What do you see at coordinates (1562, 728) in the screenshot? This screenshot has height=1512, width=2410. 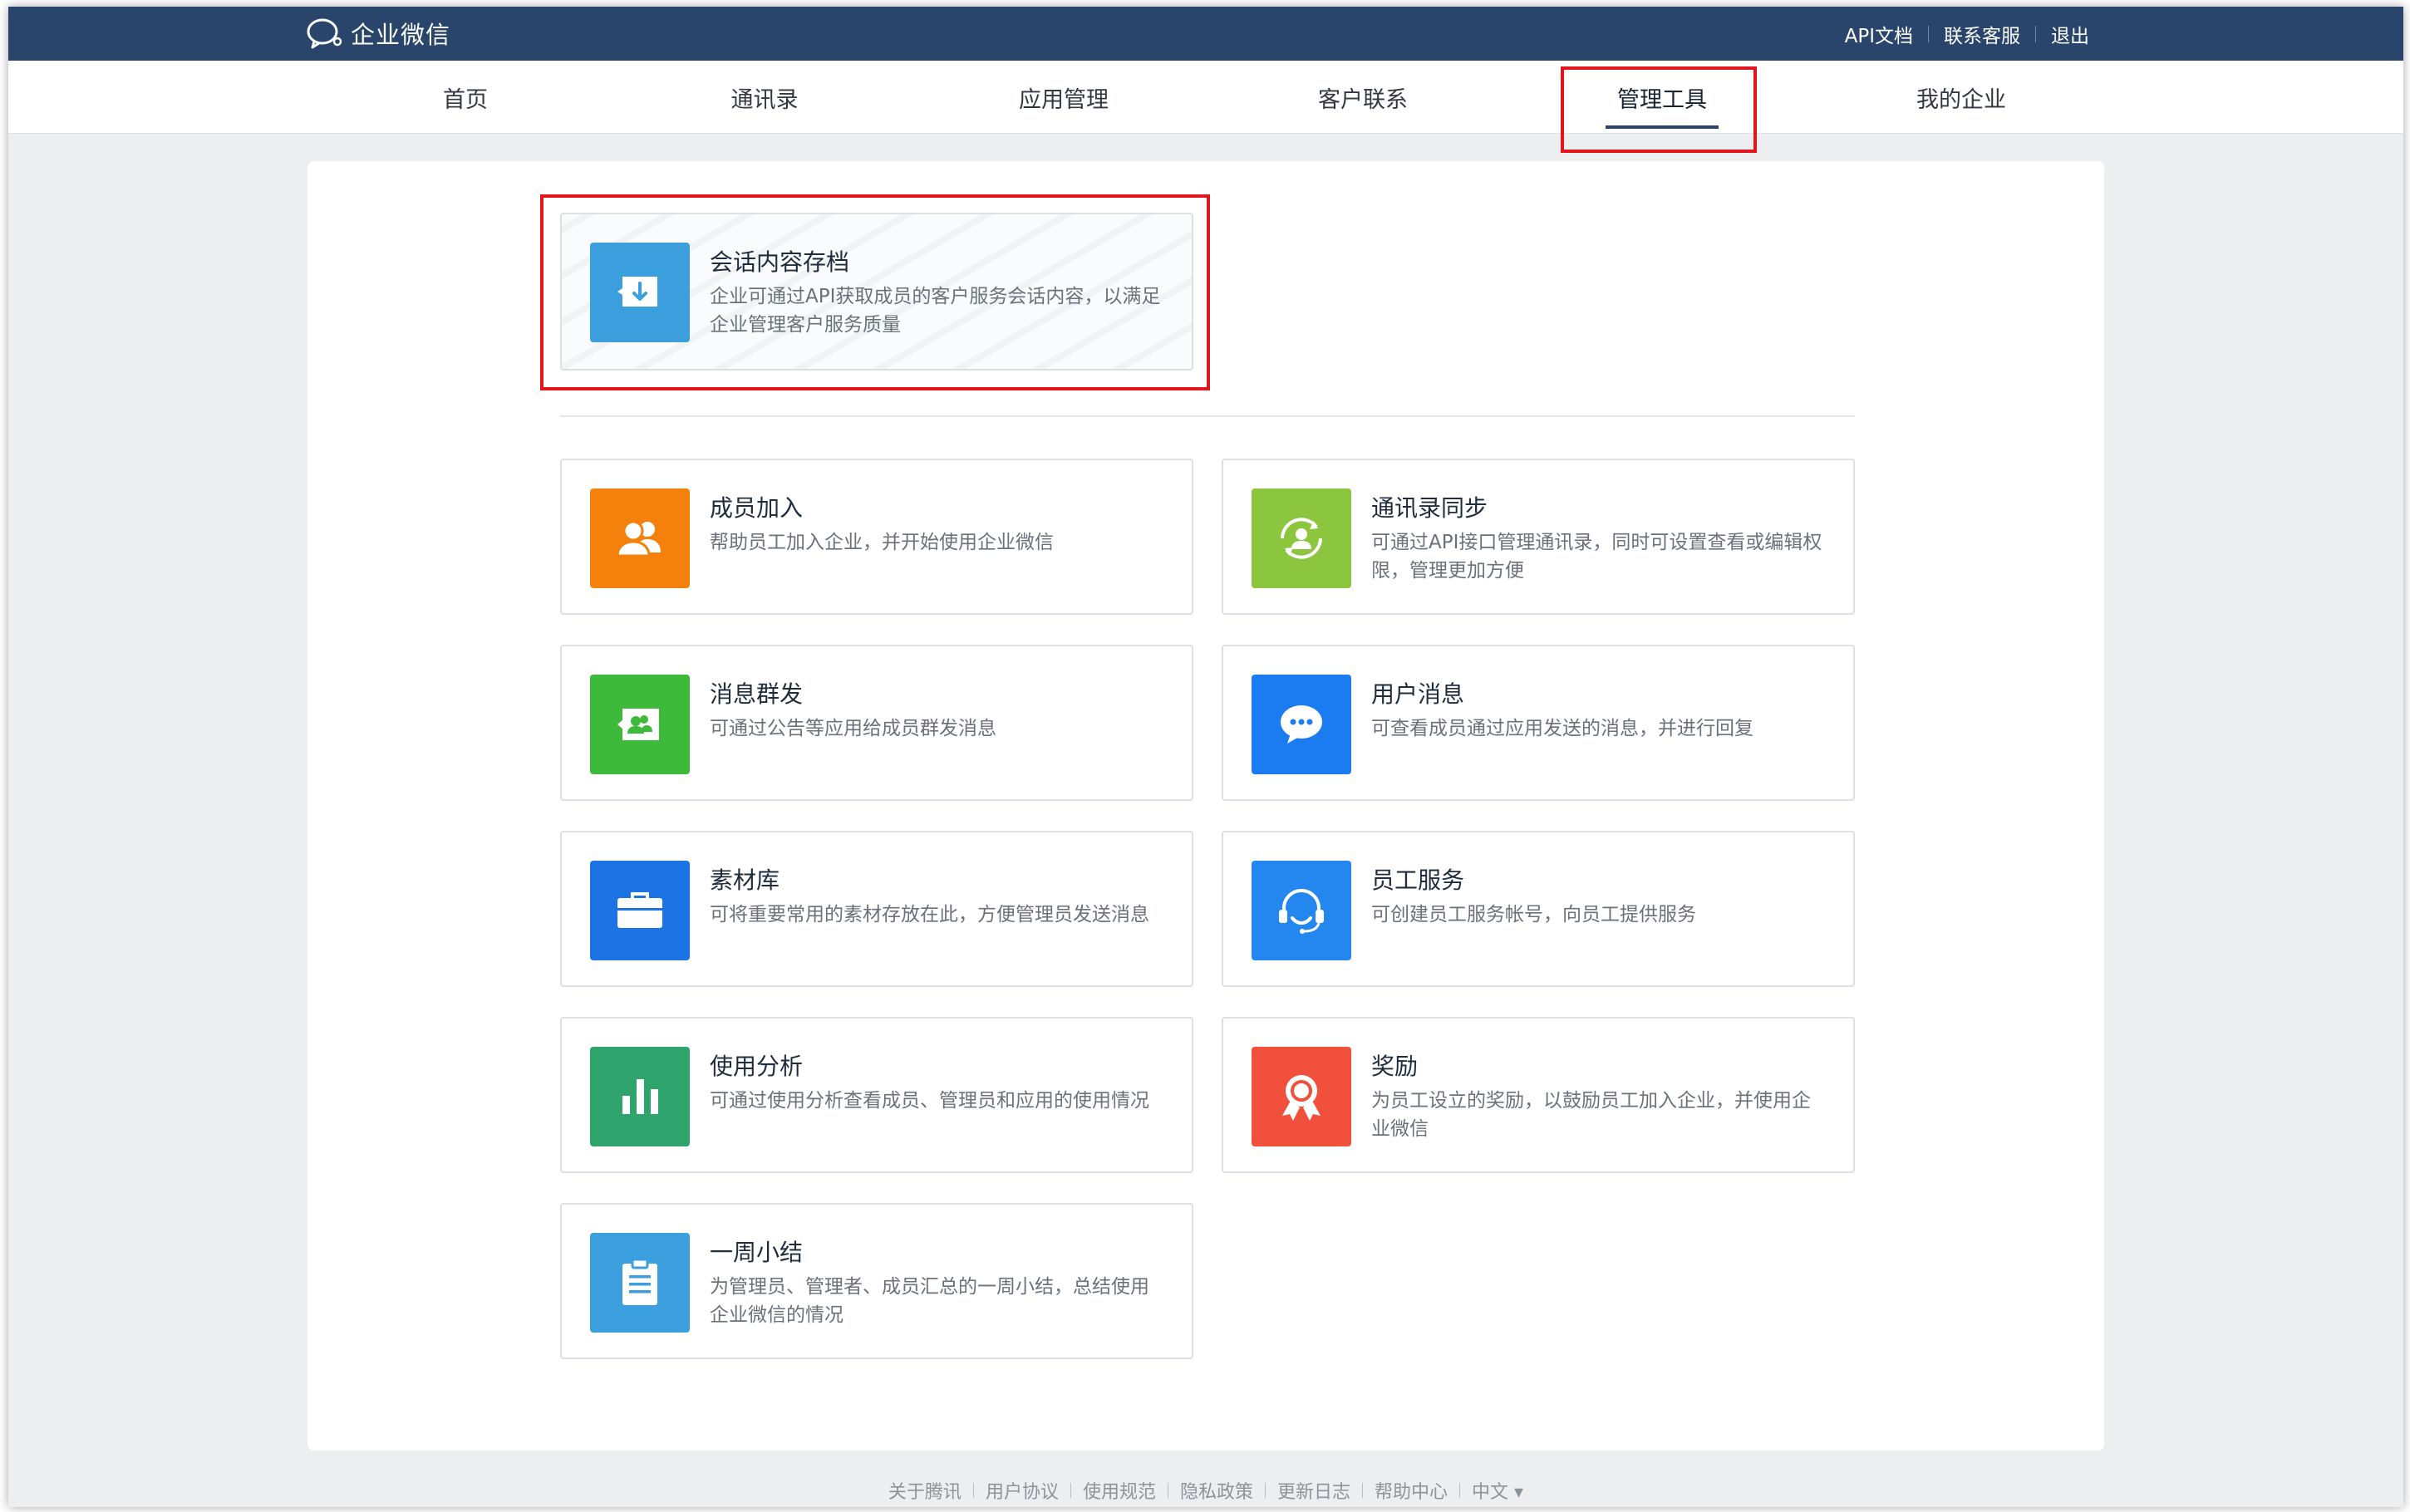 I see `card-description: 可查看成员通过应用发送的消息，并进行回复` at bounding box center [1562, 728].